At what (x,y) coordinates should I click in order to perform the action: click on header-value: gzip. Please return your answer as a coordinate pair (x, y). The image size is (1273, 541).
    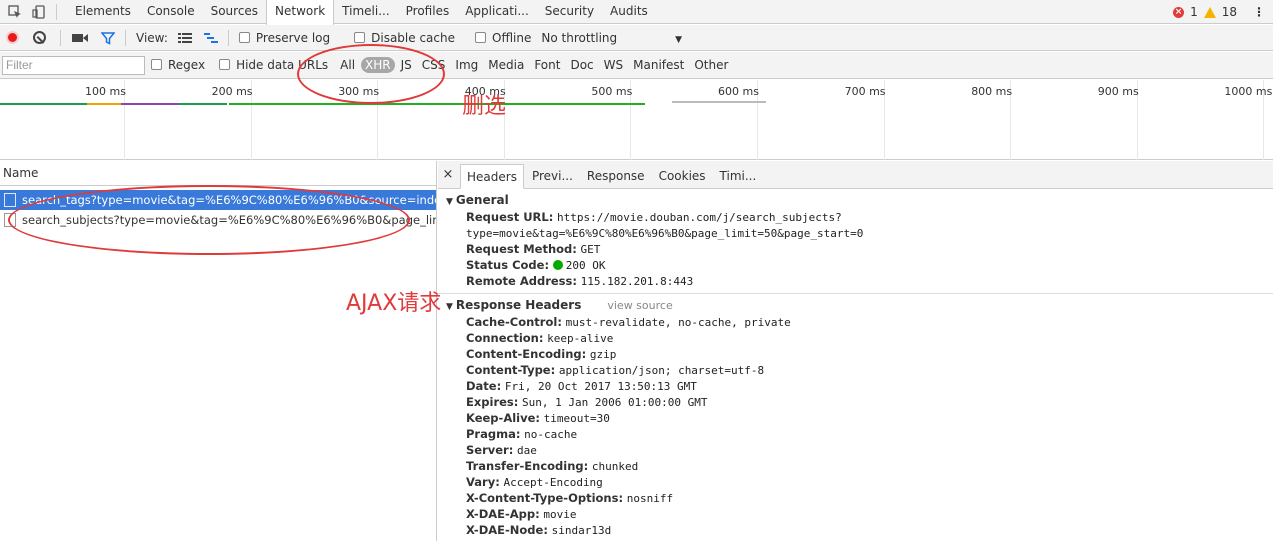
    Looking at the image, I should click on (603, 354).